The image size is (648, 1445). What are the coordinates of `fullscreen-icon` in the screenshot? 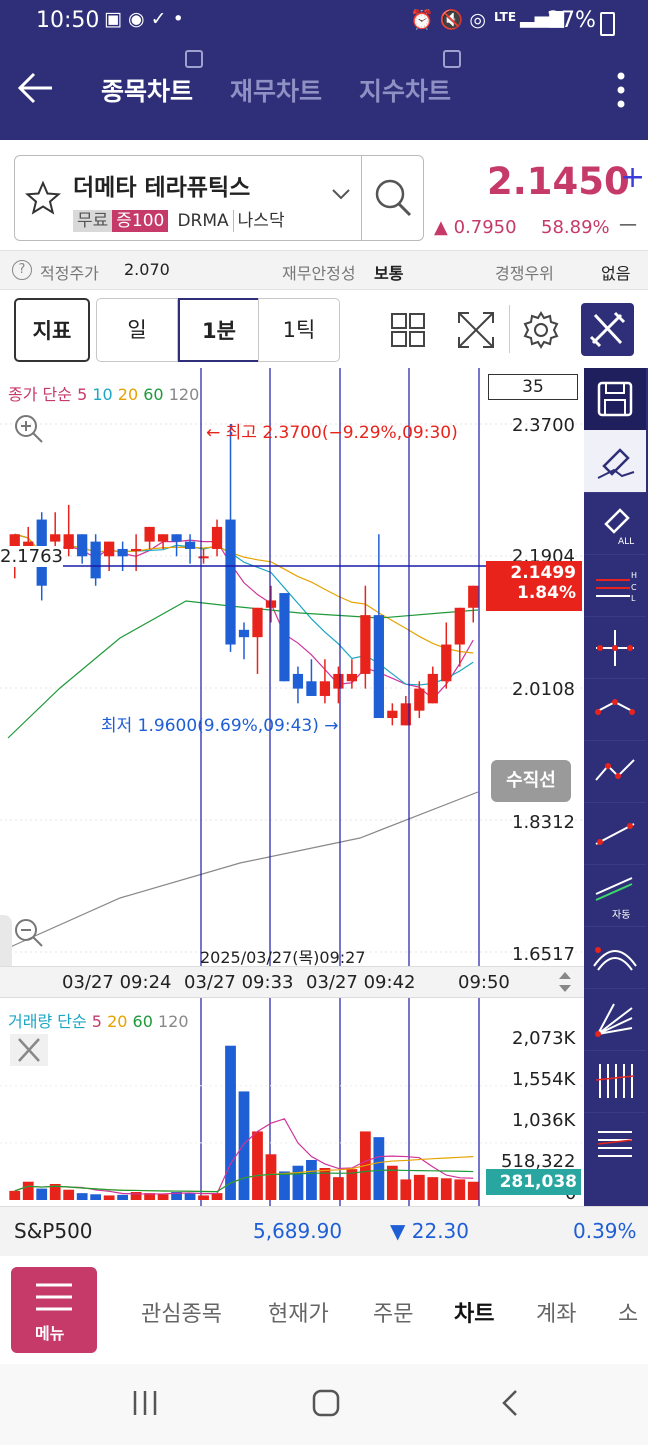 It's located at (476, 332).